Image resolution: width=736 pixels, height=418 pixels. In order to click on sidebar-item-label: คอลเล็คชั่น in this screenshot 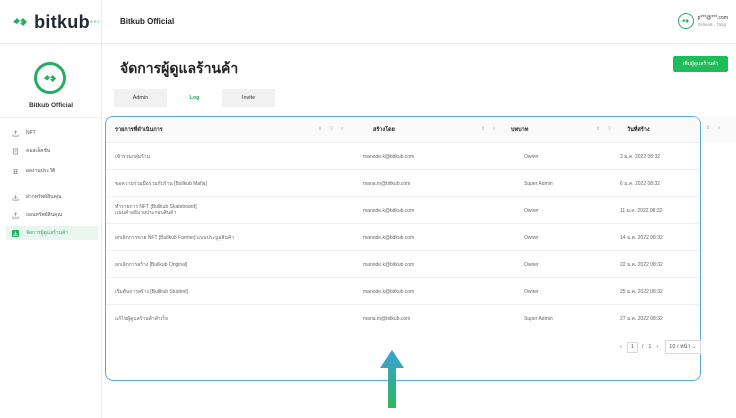, I will do `click(38, 151)`.